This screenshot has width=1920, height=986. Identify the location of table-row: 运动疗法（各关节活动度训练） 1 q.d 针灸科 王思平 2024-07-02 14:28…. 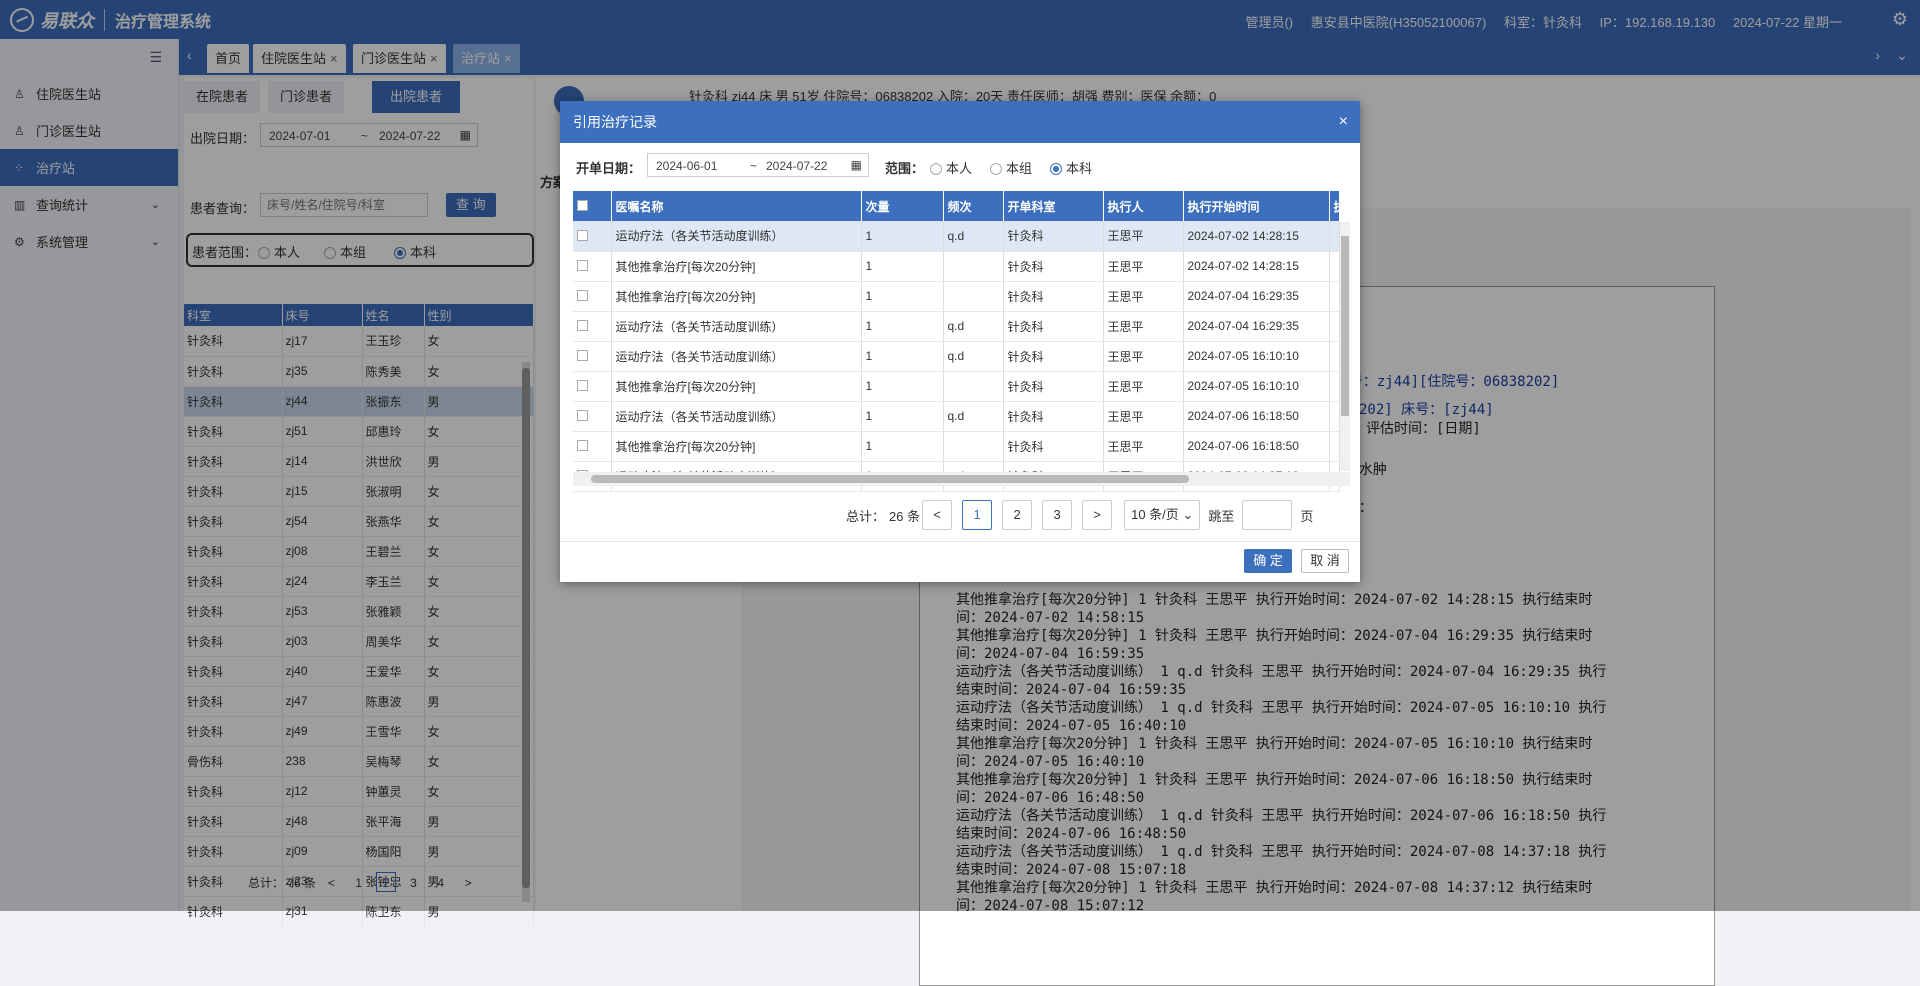
(956, 236).